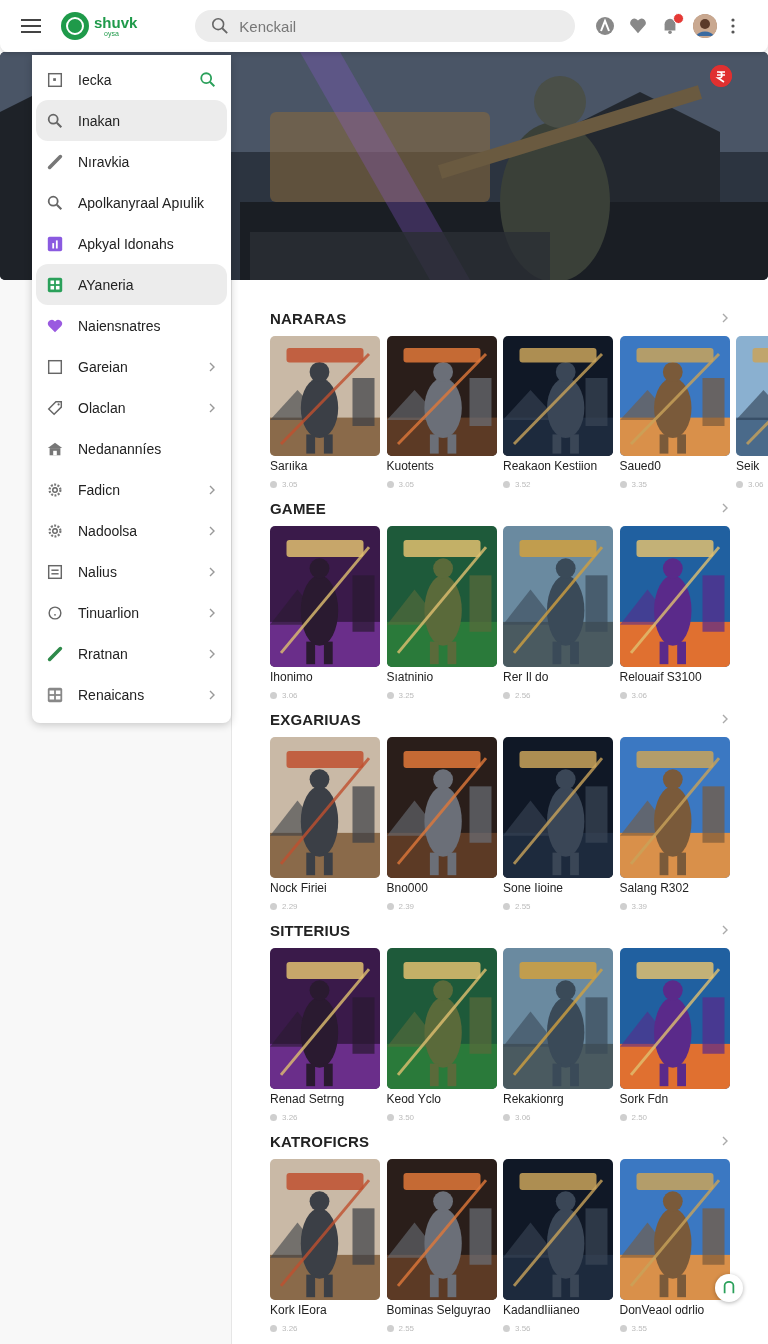 The height and width of the screenshot is (1344, 768). Describe the element at coordinates (55, 571) in the screenshot. I see `document-icon` at that location.